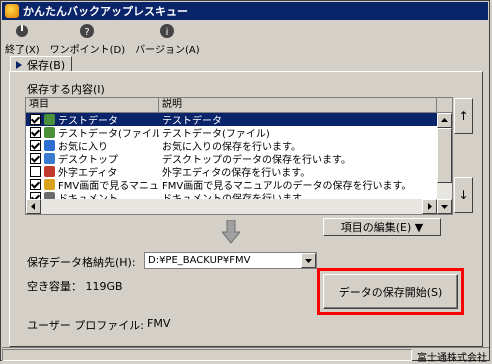  I want to click on status-pane, so click(207, 355).